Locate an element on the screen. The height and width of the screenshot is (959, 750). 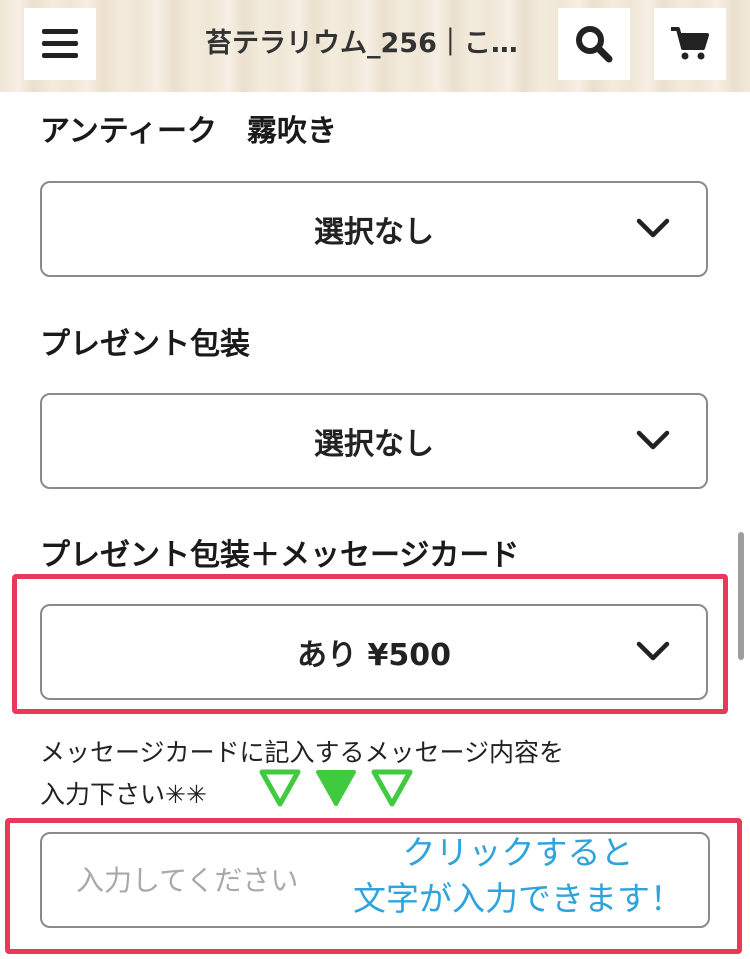
hamburger-menu-icon is located at coordinates (60, 43).